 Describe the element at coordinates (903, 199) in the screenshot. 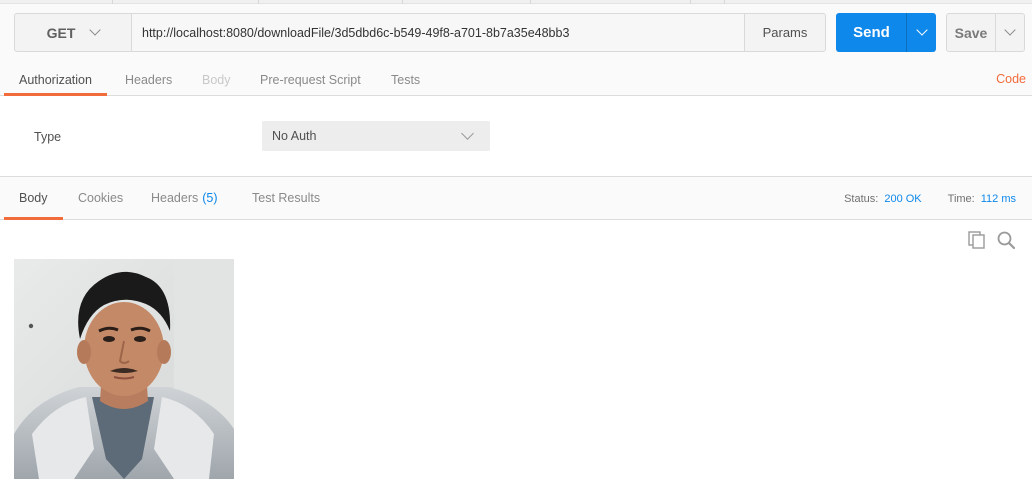

I see `status-value: 200 OK` at that location.